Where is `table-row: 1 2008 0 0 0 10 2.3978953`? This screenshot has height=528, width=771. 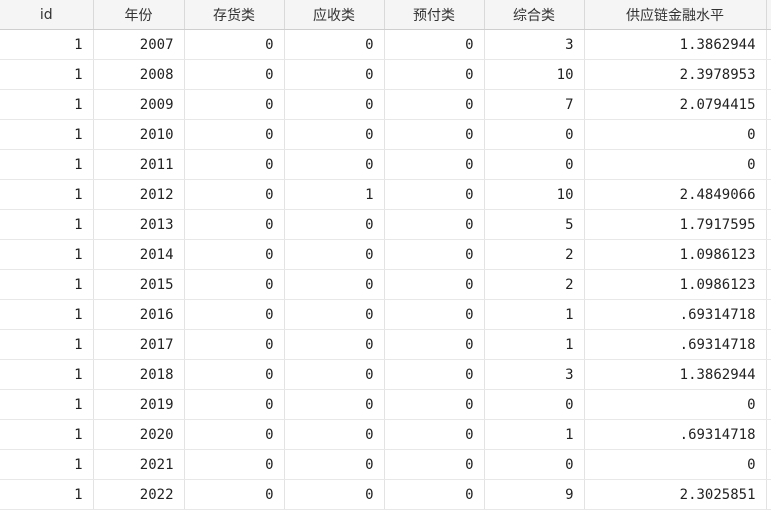 table-row: 1 2008 0 0 0 10 2.3978953 is located at coordinates (385, 74).